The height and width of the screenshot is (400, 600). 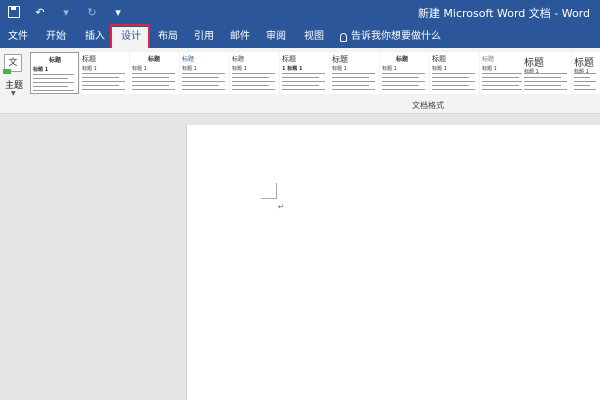 What do you see at coordinates (204, 37) in the screenshot?
I see `tab-references: 引用` at bounding box center [204, 37].